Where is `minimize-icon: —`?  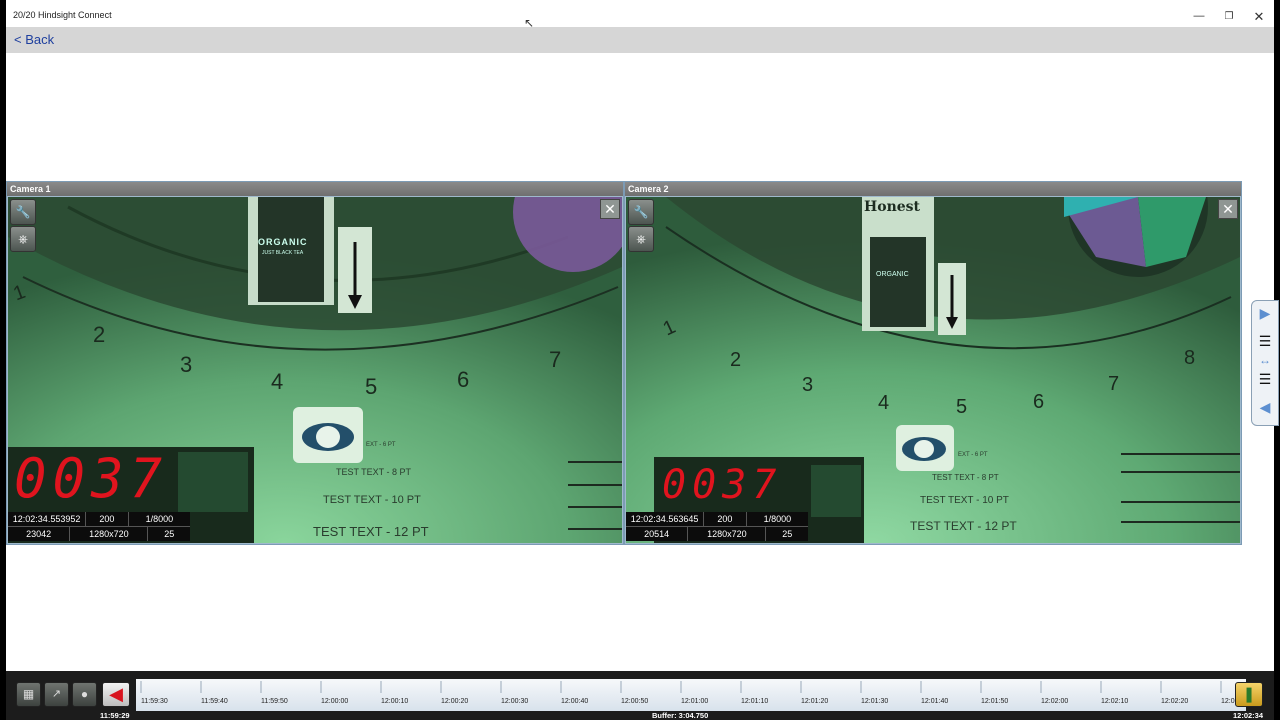 minimize-icon: — is located at coordinates (1199, 16).